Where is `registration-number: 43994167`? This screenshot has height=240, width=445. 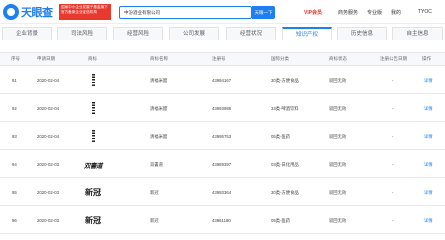 registration-number: 43994167 is located at coordinates (222, 80).